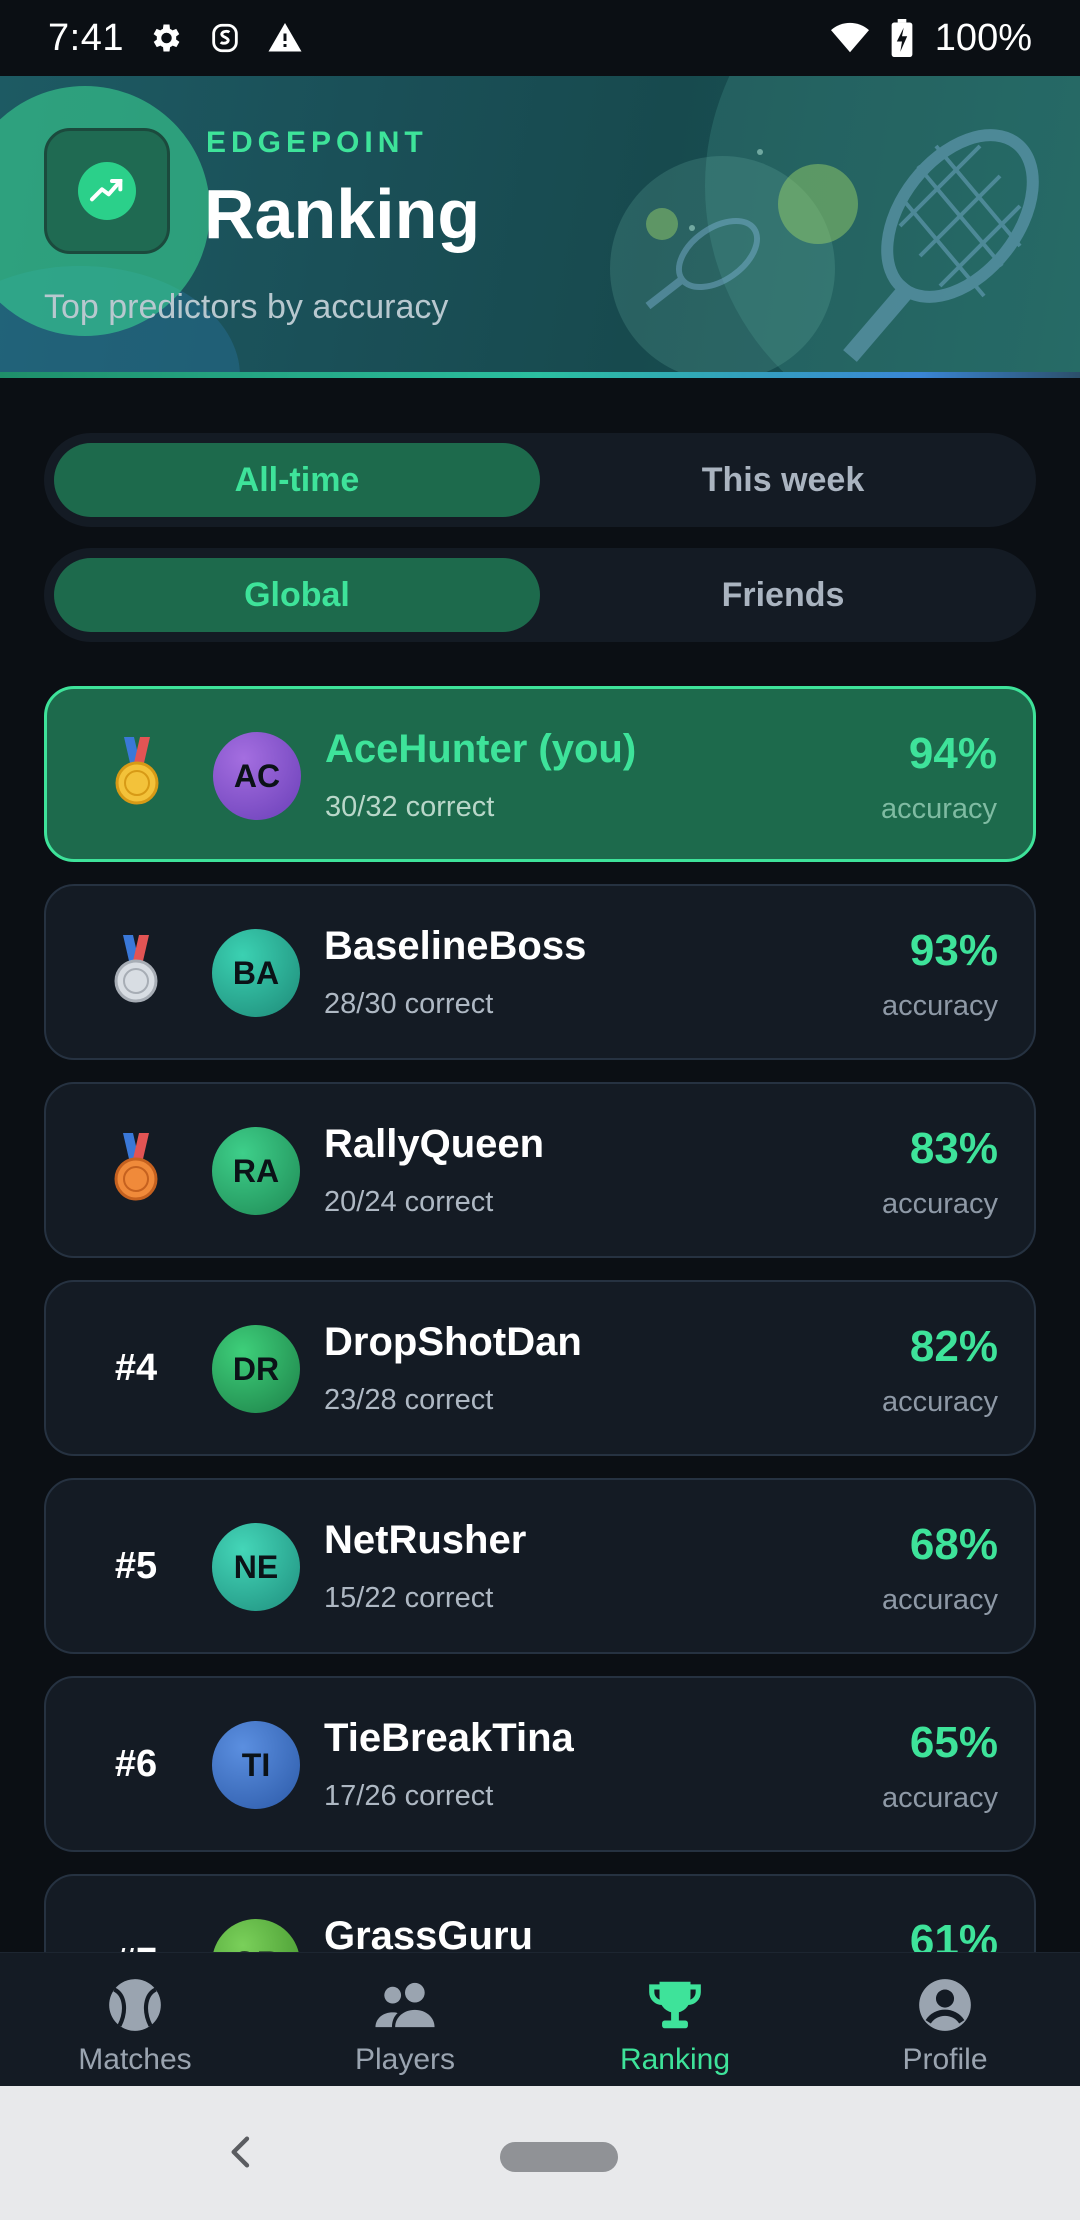 This screenshot has height=2220, width=1080. Describe the element at coordinates (256, 1765) in the screenshot. I see `avatar: TI` at that location.